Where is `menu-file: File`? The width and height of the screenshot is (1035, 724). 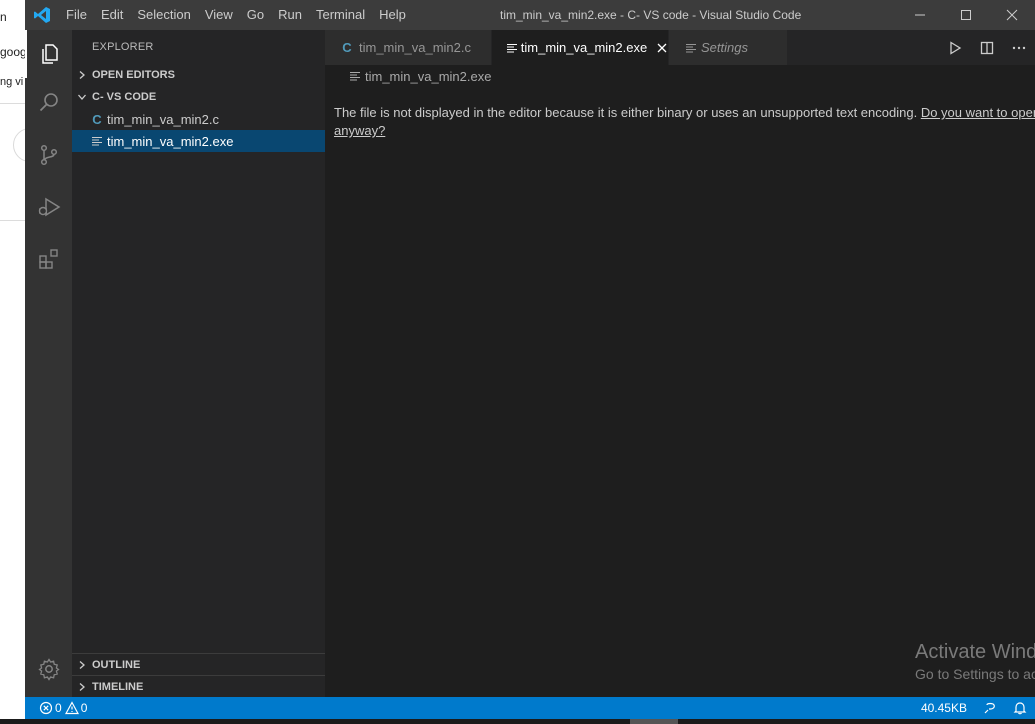
menu-file: File is located at coordinates (76, 15).